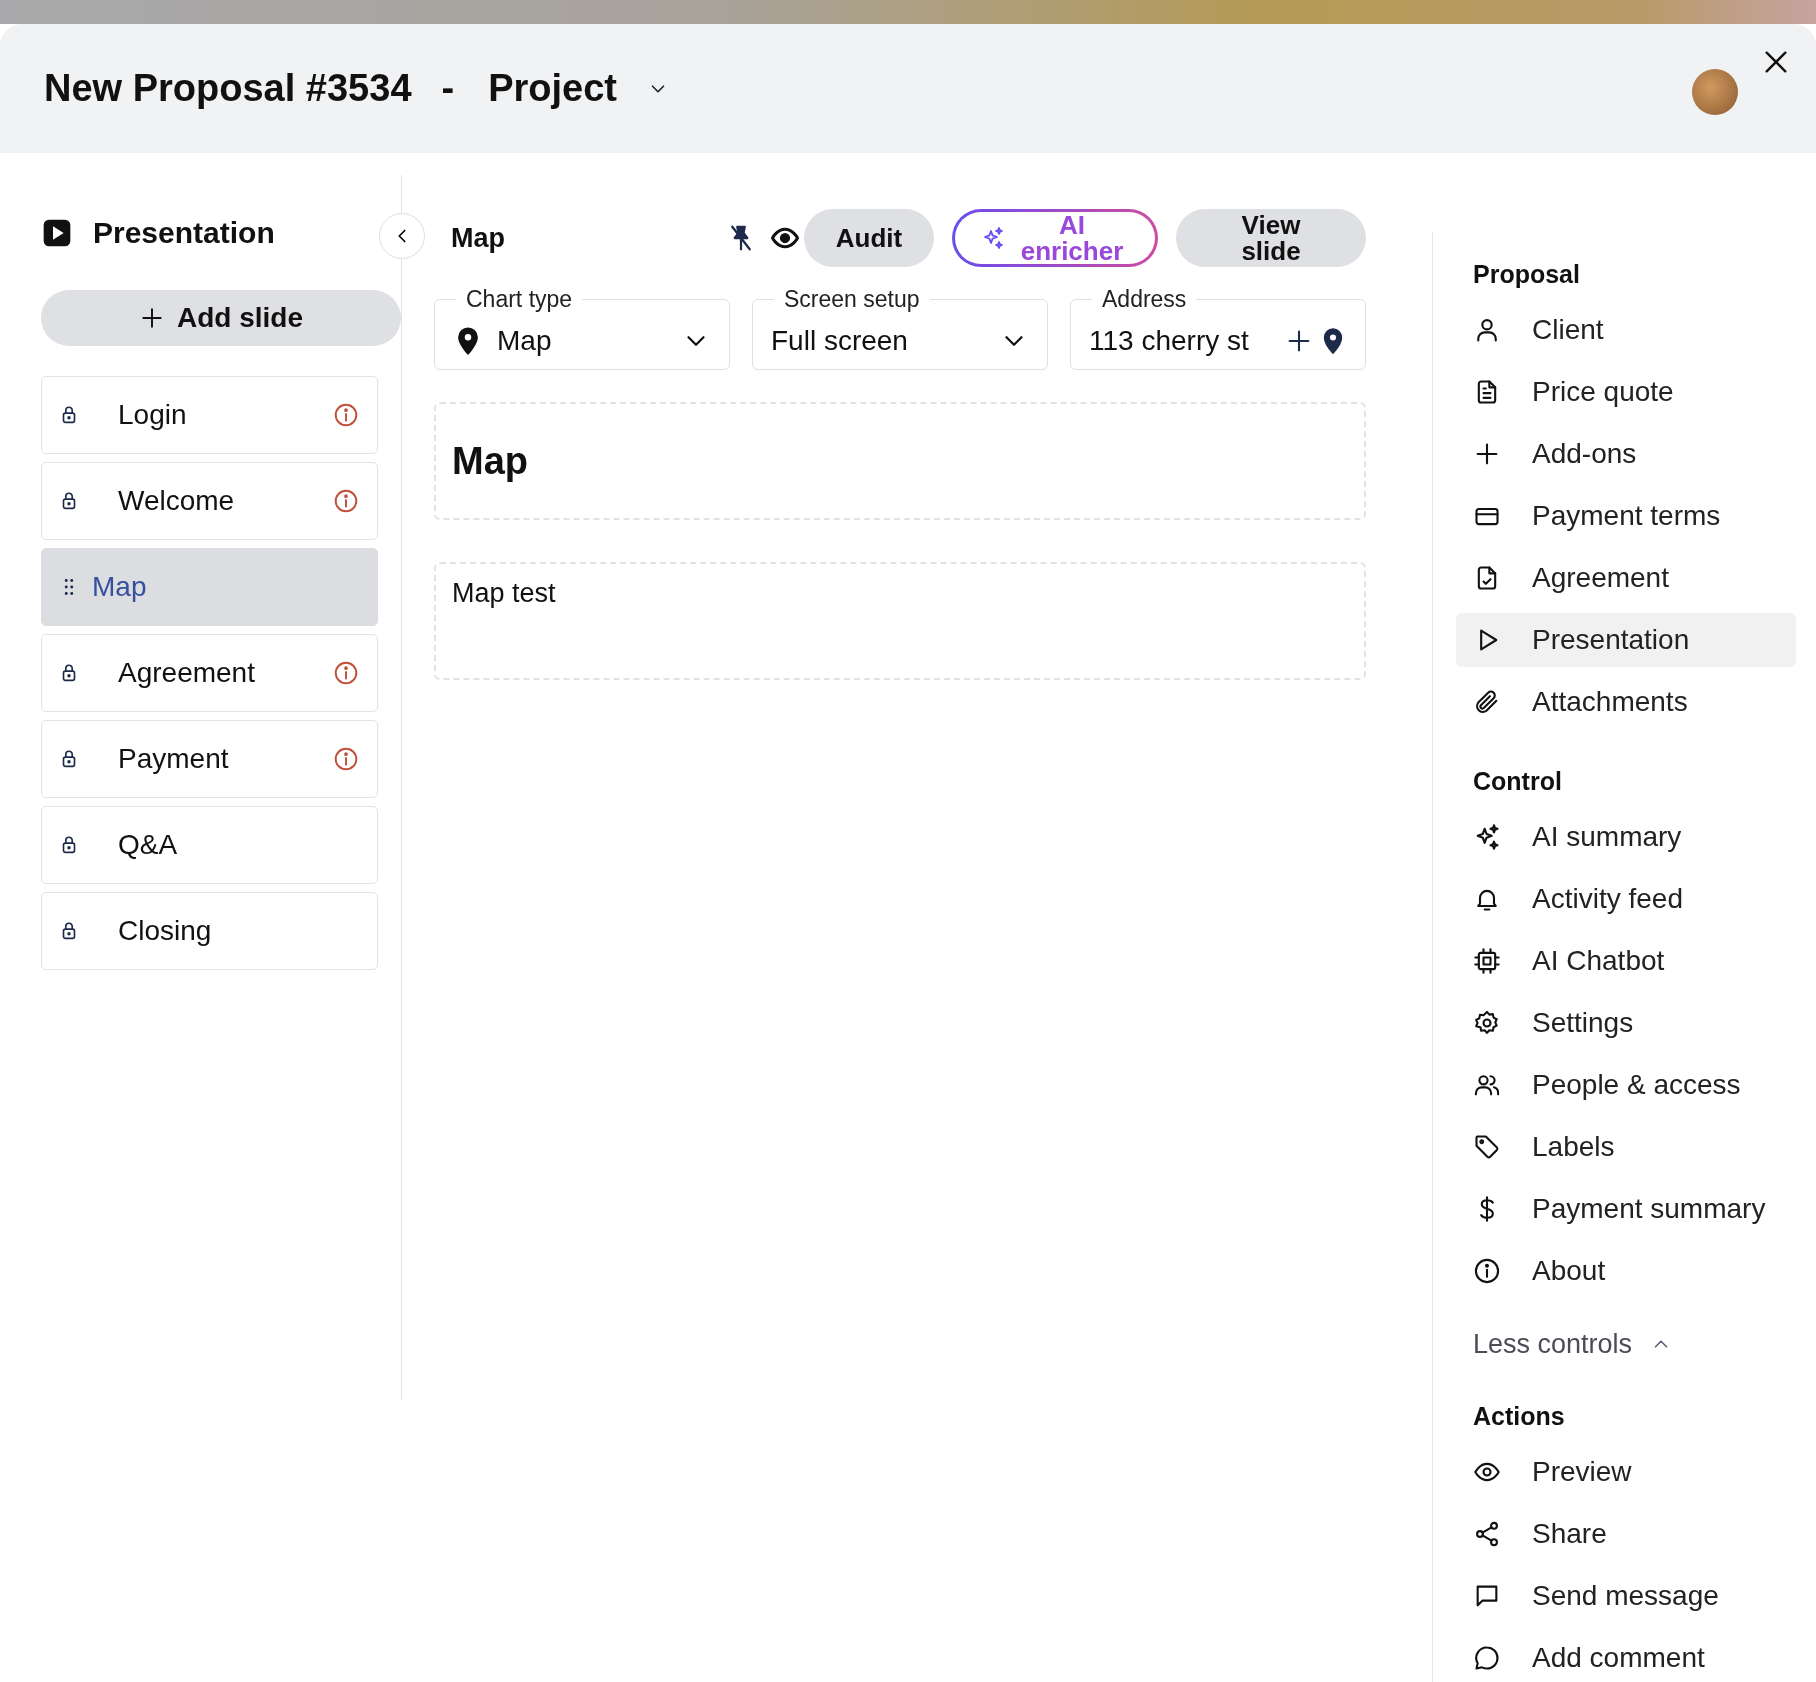 The width and height of the screenshot is (1816, 1682). What do you see at coordinates (209, 759) in the screenshot?
I see `slide-item: Payment` at bounding box center [209, 759].